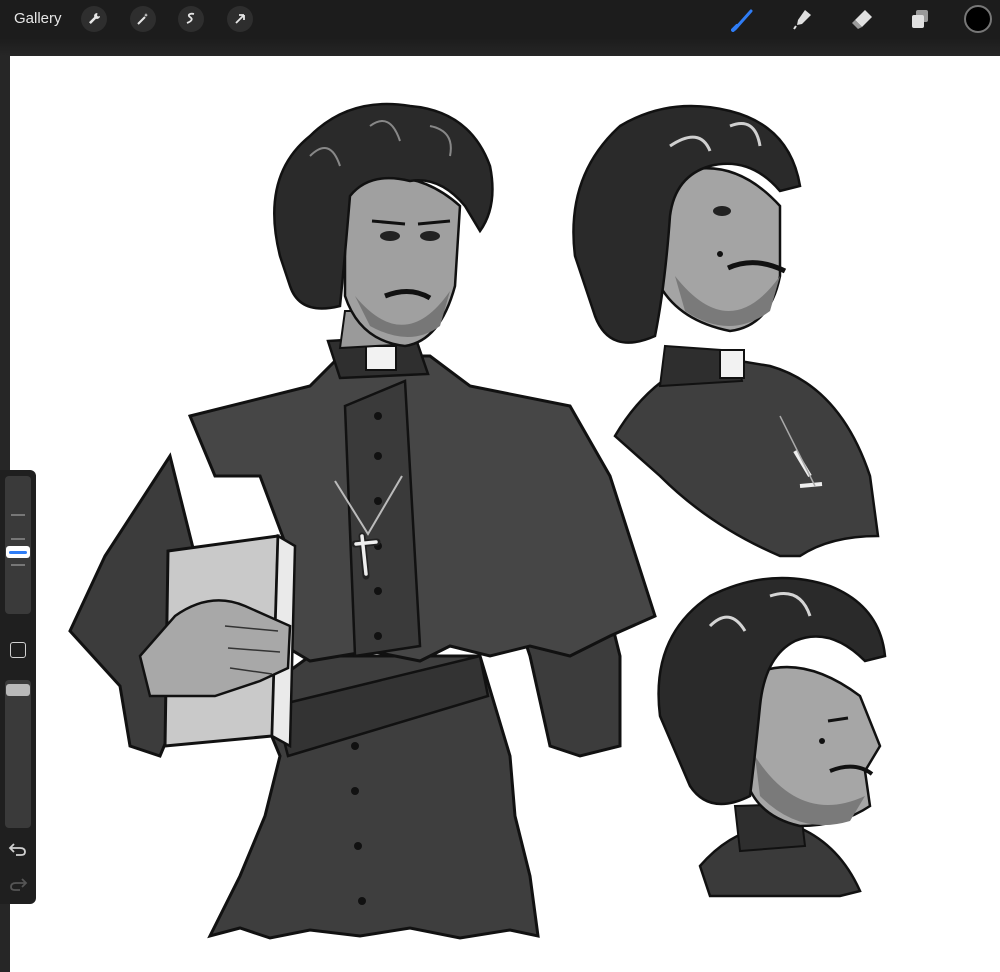  What do you see at coordinates (38, 19) in the screenshot?
I see `gallery-button: Gallery` at bounding box center [38, 19].